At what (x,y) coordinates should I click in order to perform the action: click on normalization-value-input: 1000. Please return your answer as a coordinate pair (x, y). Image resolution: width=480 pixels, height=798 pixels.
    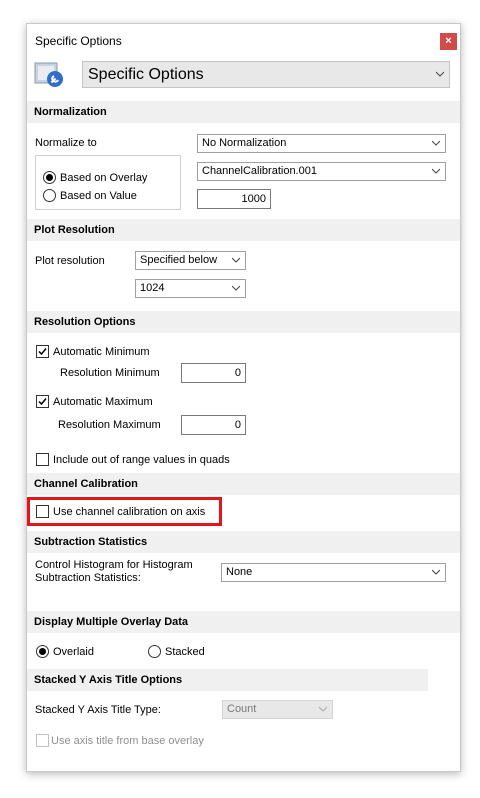
    Looking at the image, I should click on (234, 199).